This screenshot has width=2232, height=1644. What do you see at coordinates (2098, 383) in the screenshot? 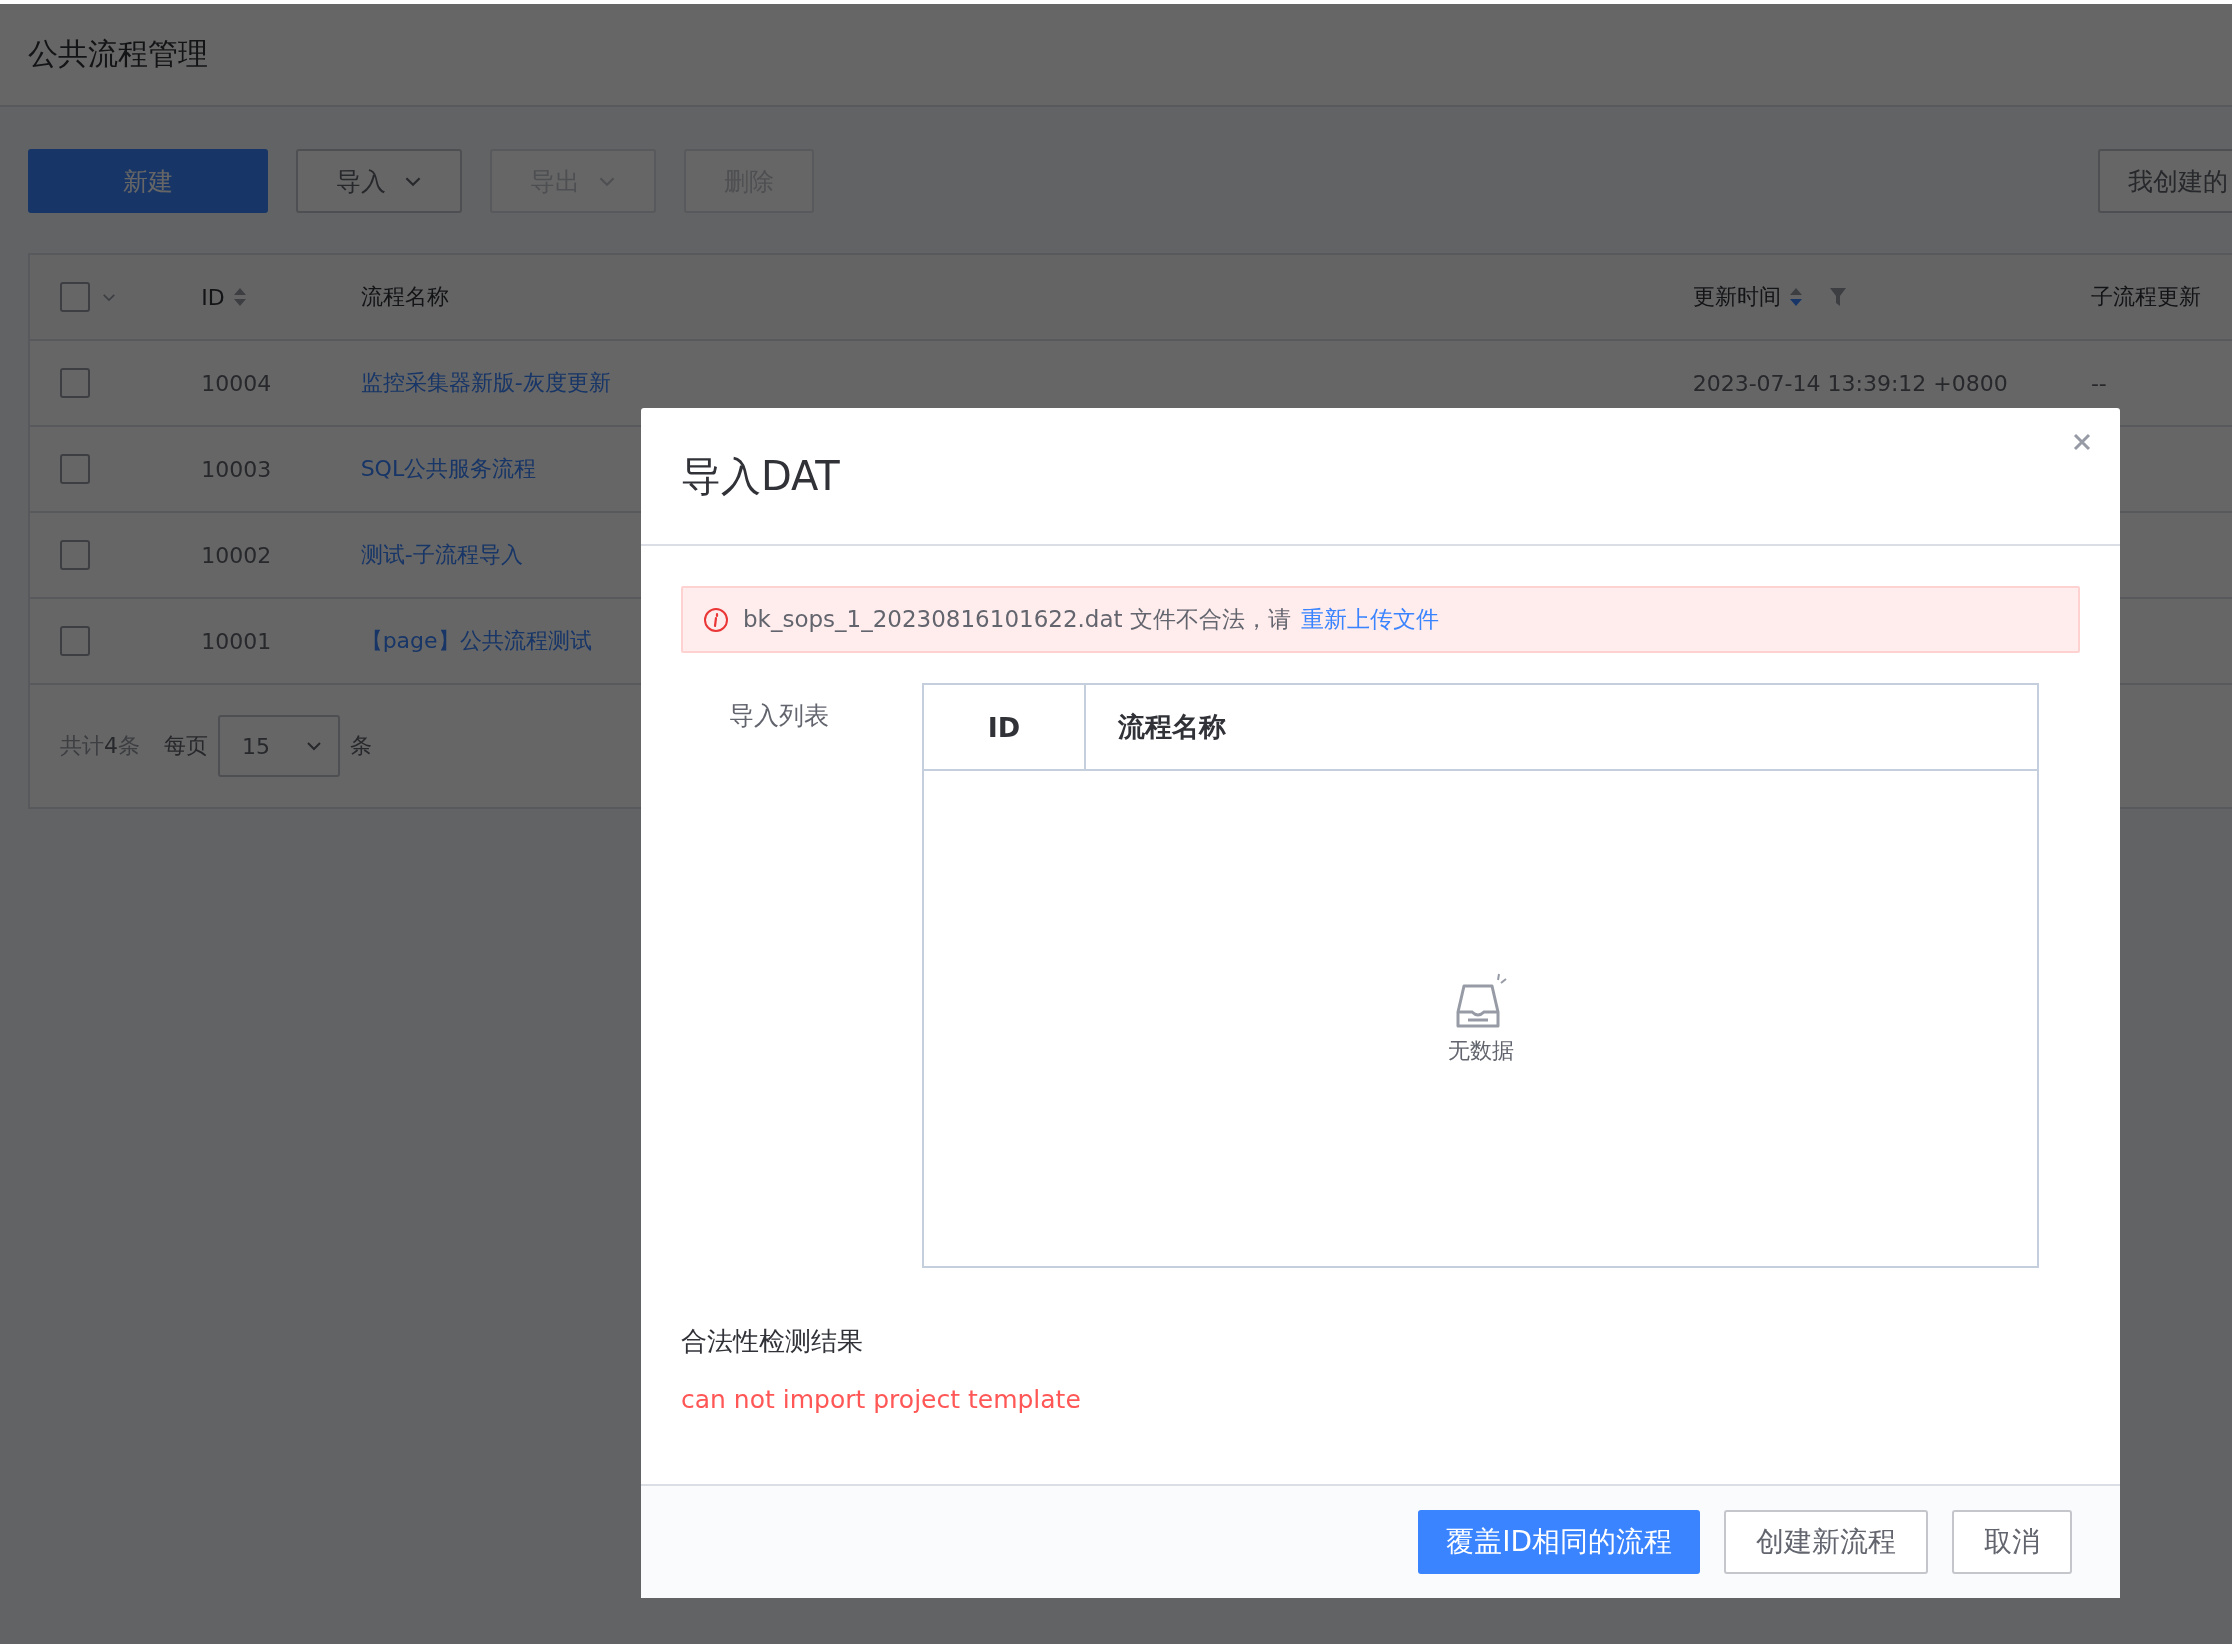
I see `table-cell: --` at bounding box center [2098, 383].